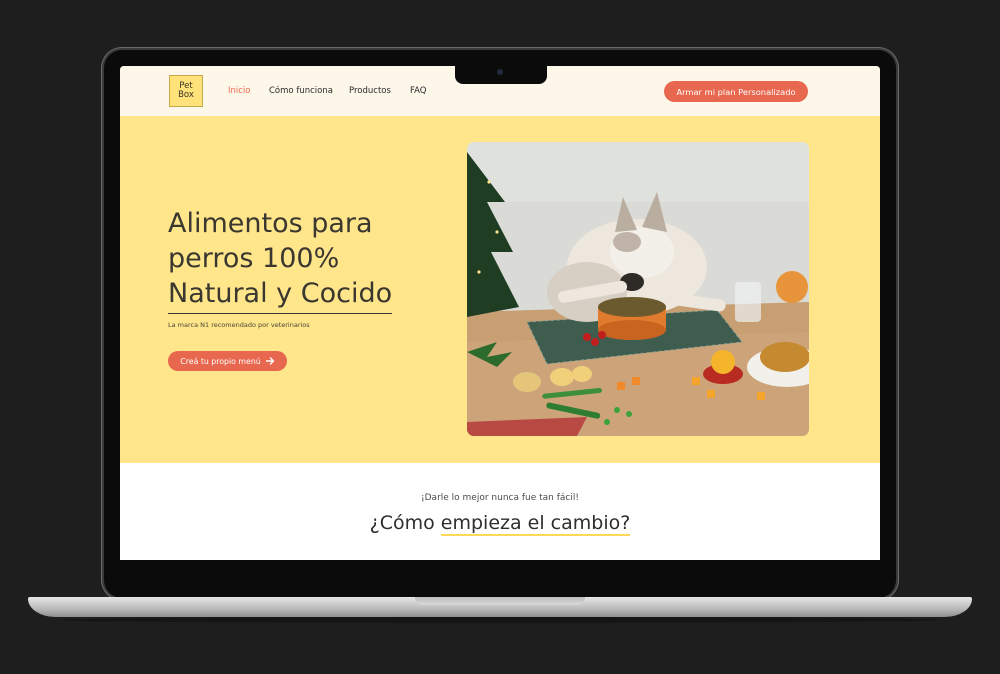 The width and height of the screenshot is (1000, 674). I want to click on petbox-logo: Pet Box, so click(186, 91).